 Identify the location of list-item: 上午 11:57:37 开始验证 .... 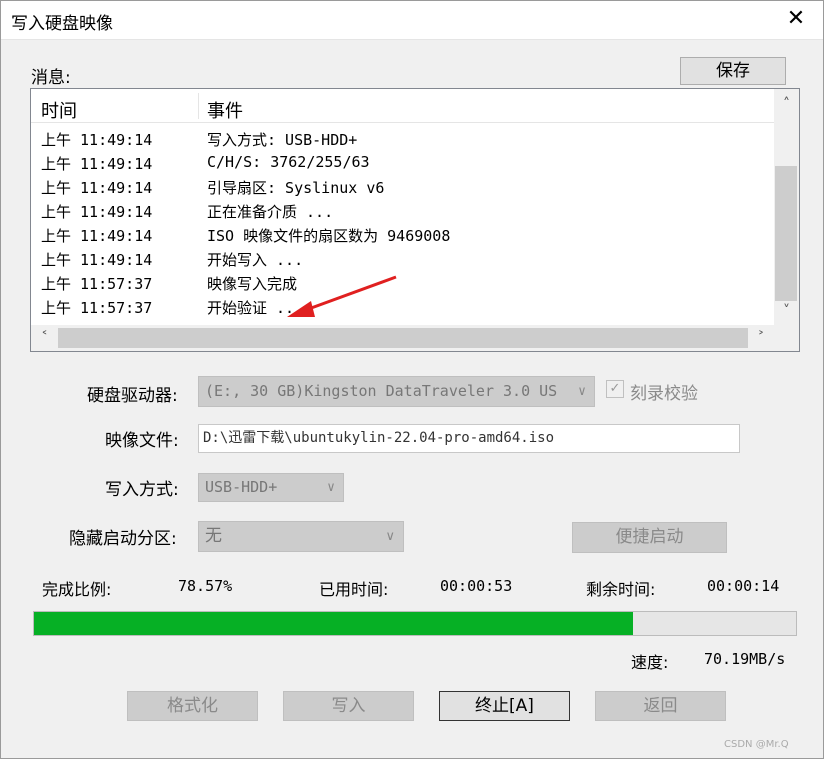
(402, 307).